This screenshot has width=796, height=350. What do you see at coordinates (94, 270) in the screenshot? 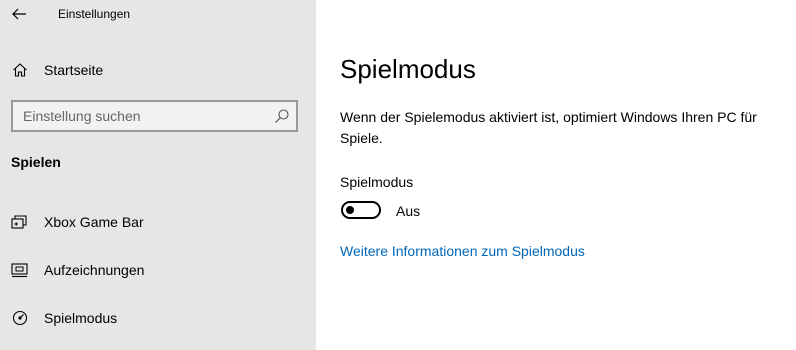
I see `nav-item-label: Aufzeichnungen` at bounding box center [94, 270].